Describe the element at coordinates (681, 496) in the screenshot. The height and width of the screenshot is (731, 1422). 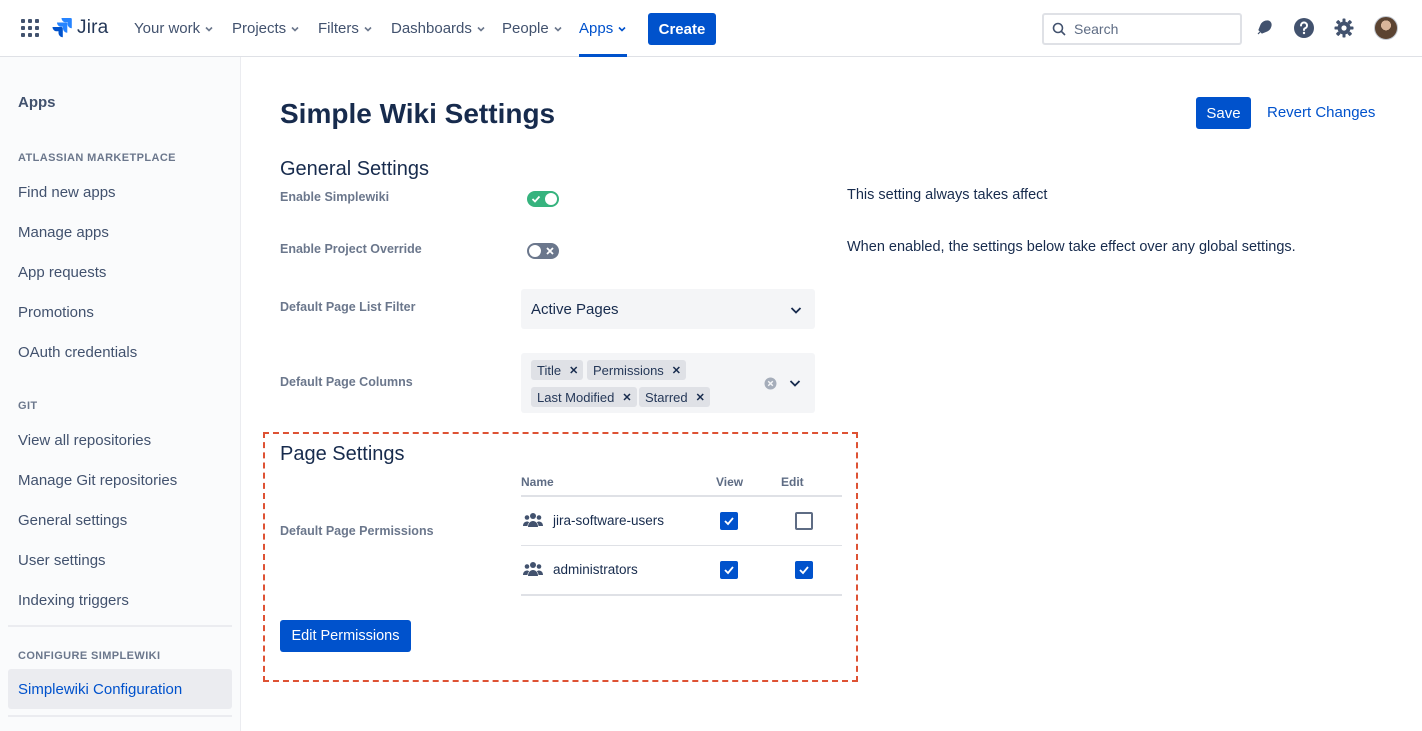
I see `table-header-divider` at that location.